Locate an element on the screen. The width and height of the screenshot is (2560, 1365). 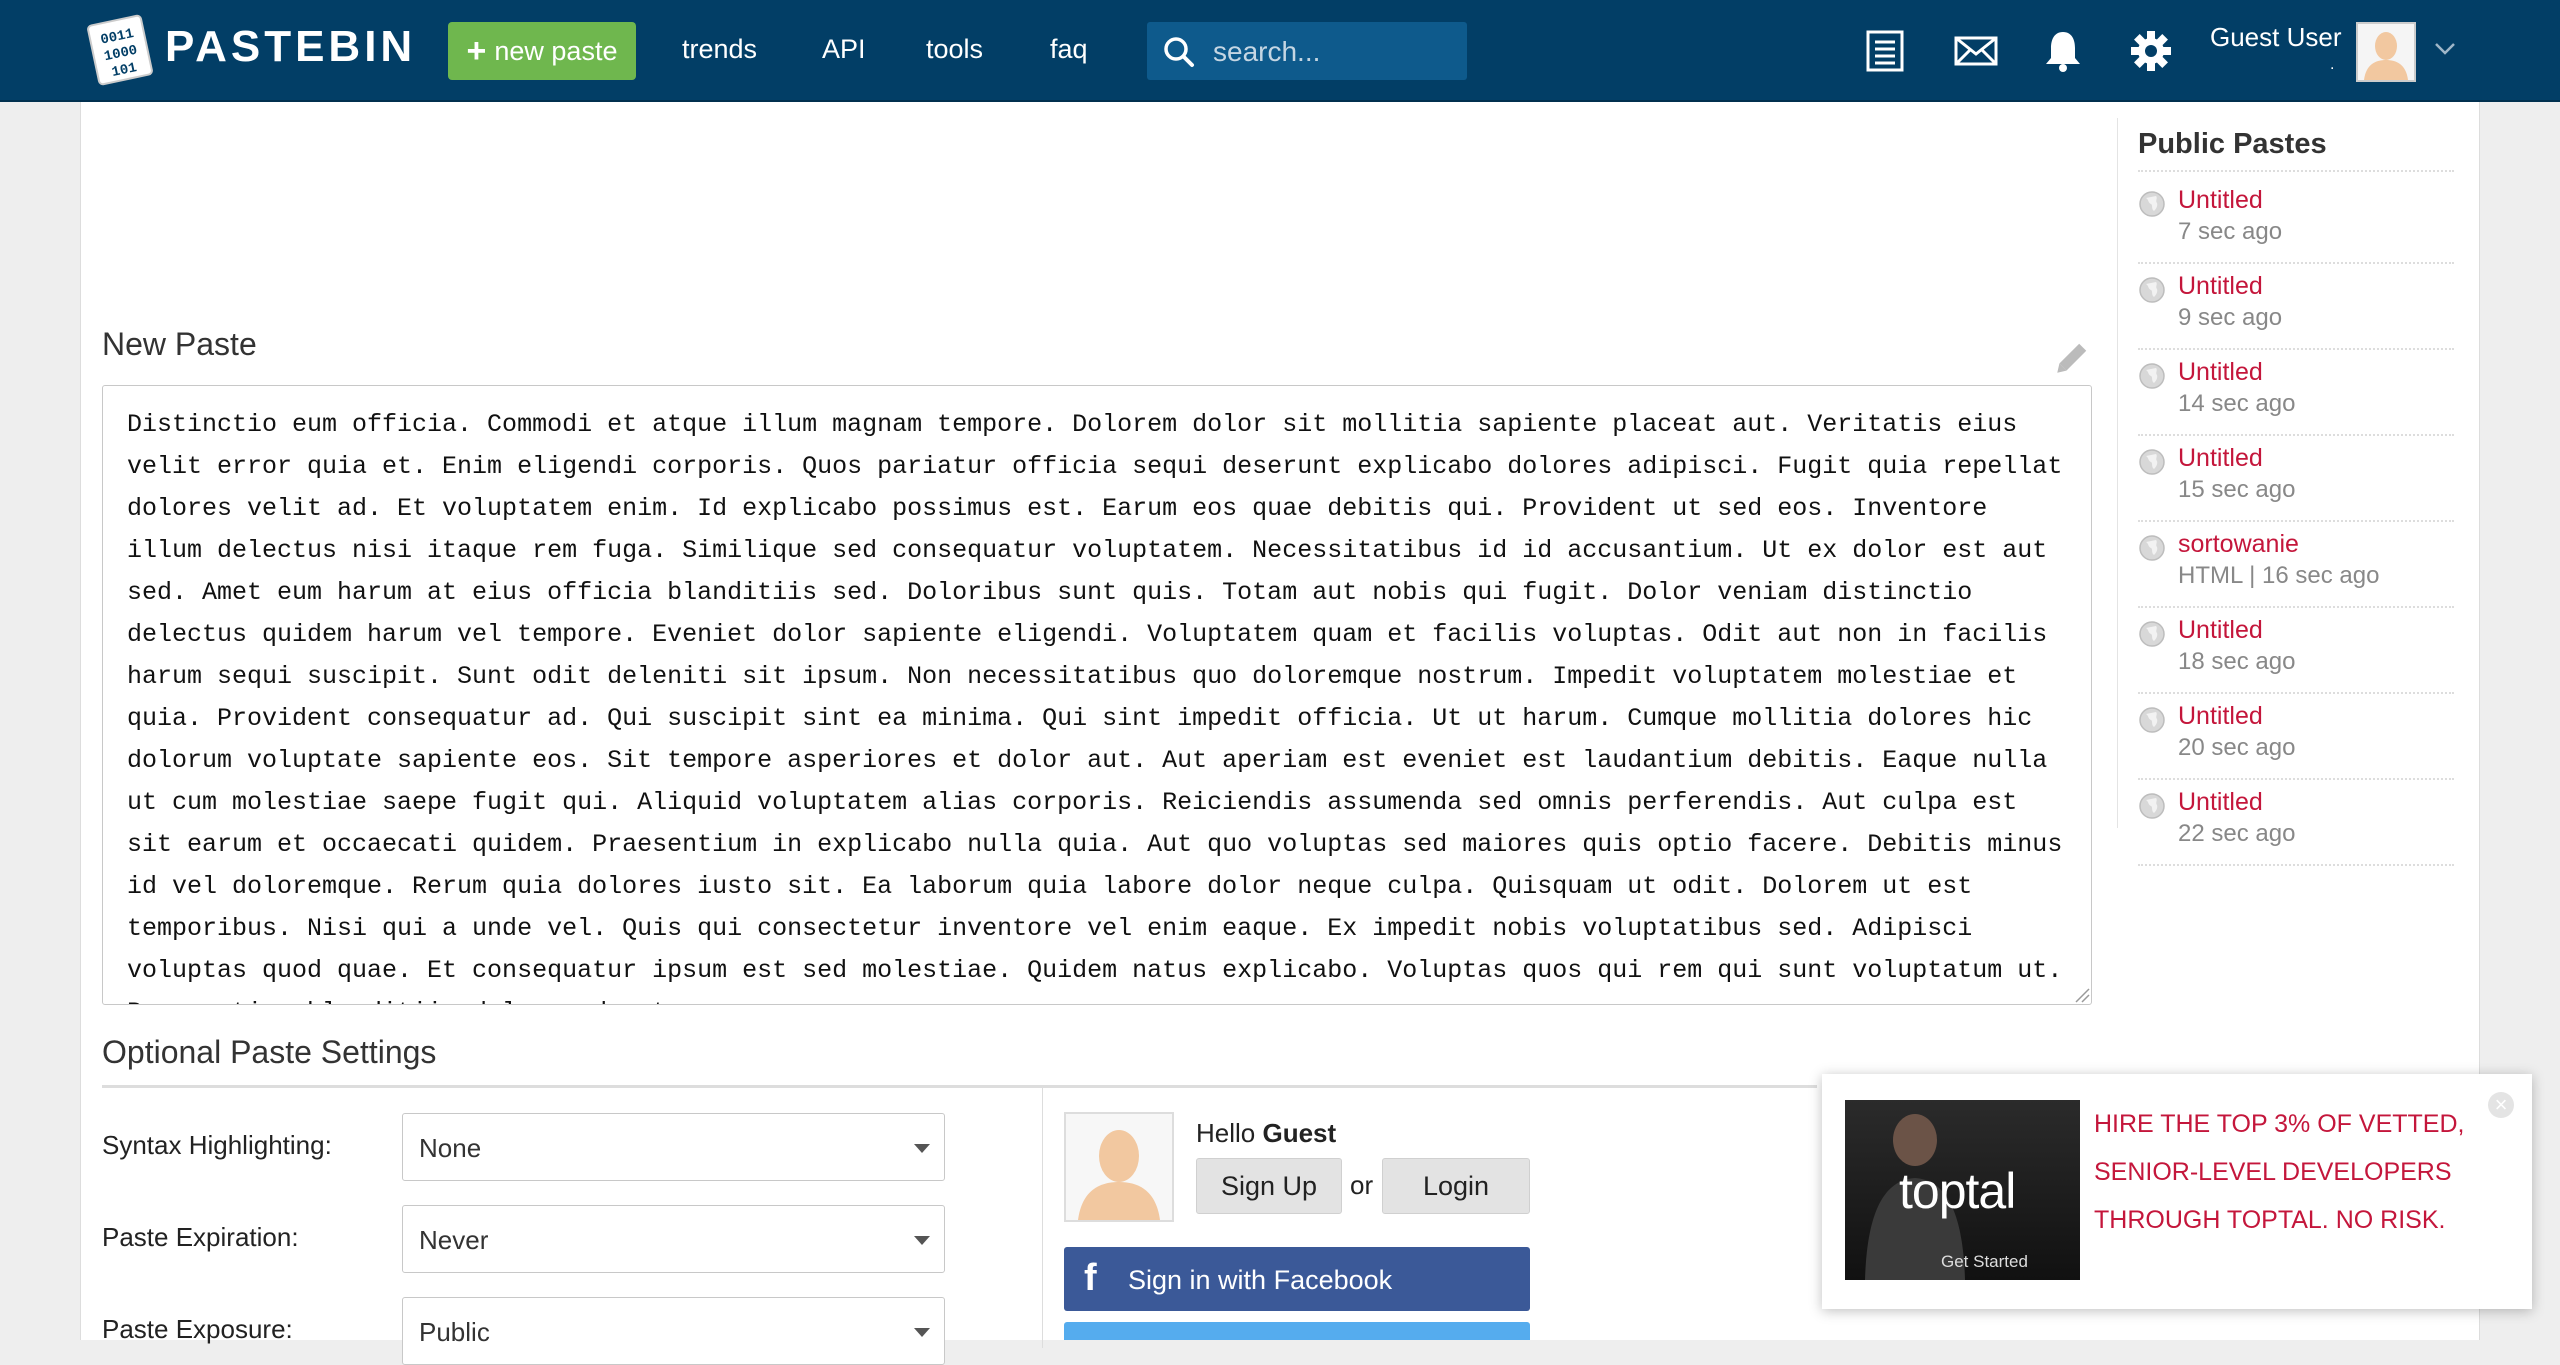
list-item: sortowanie HTML | 16 sec ago is located at coordinates (2296, 568).